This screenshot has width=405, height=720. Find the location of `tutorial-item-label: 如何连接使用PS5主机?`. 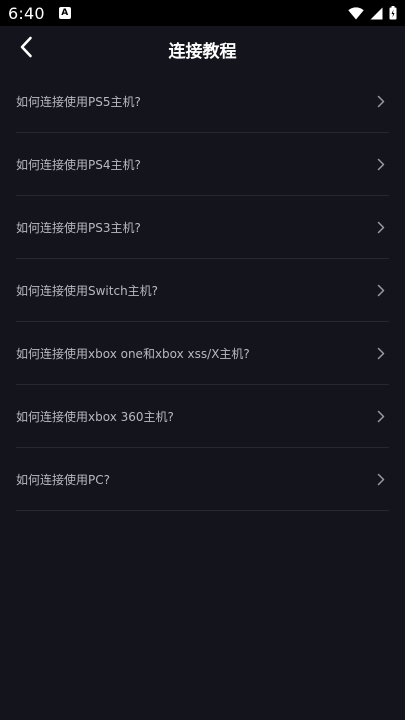

tutorial-item-label: 如何连接使用PS5主机? is located at coordinates (78, 101).